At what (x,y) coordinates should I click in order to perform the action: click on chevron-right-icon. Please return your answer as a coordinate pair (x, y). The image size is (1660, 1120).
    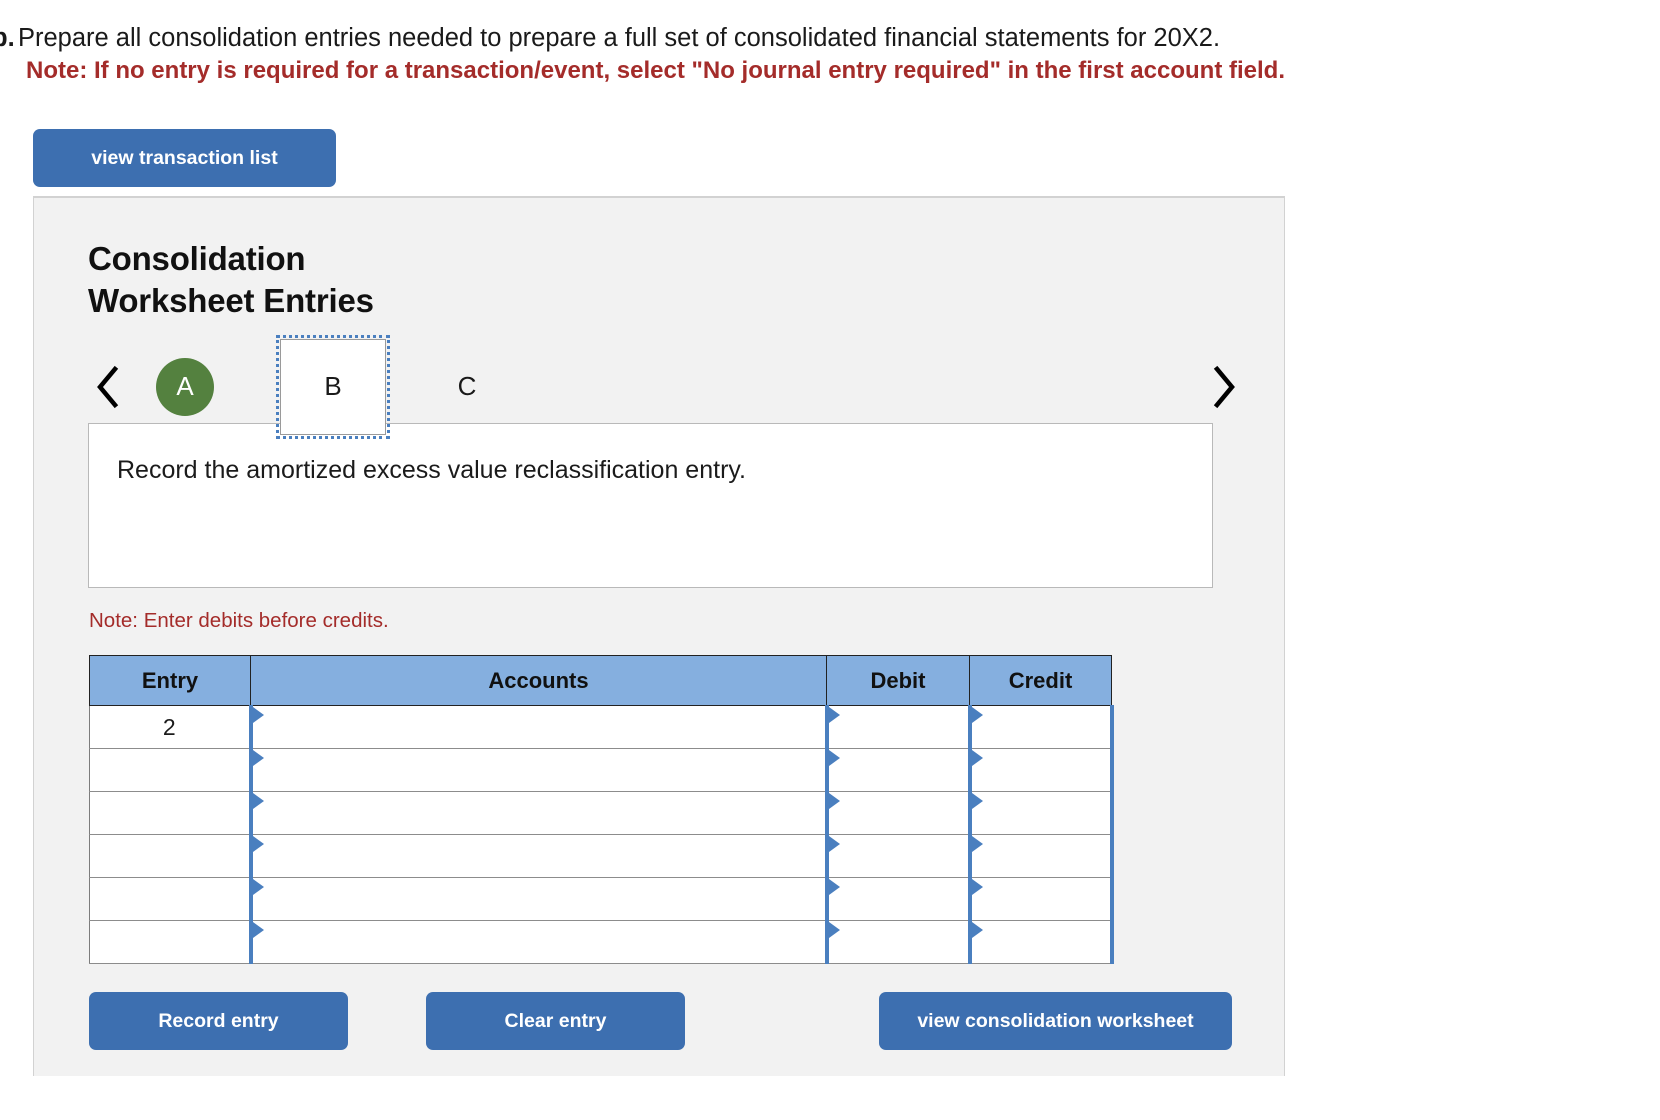
    Looking at the image, I should click on (1224, 387).